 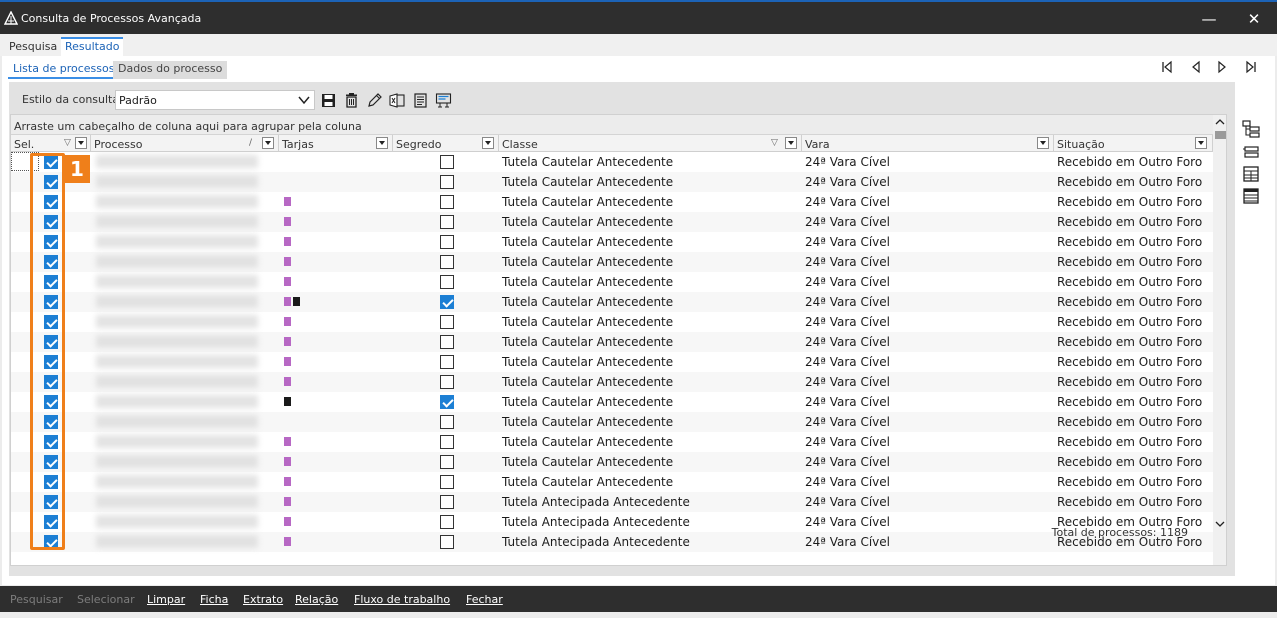 I want to click on tab-pesquisa: Pesquisa, so click(x=33, y=46).